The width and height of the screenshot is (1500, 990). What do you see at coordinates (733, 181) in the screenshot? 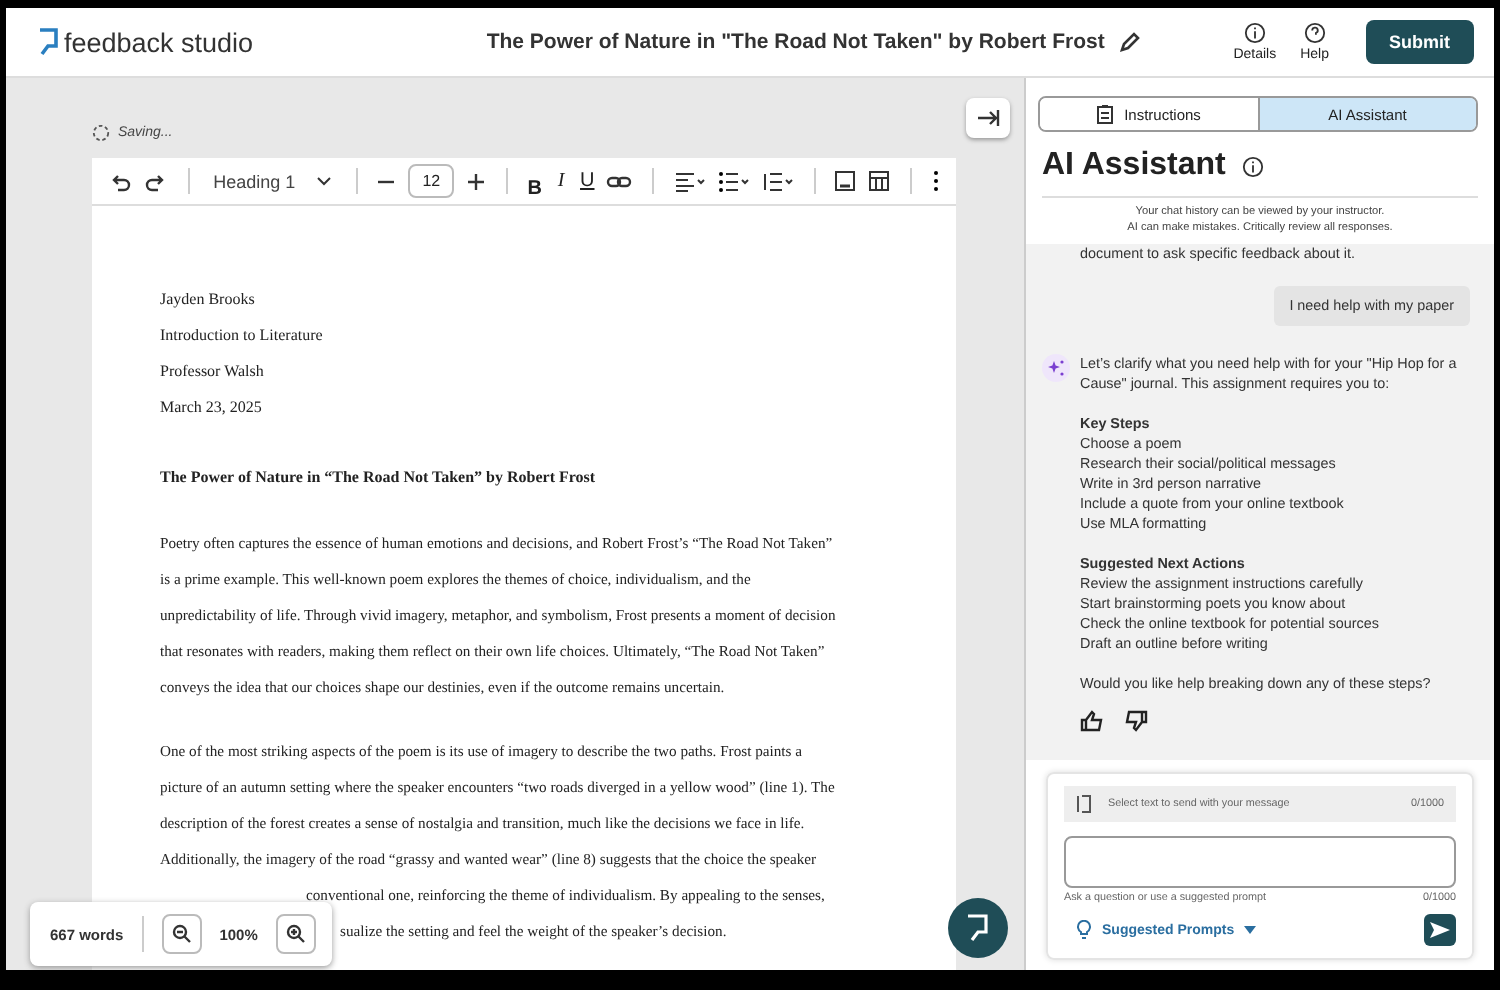
I see `list-icon` at bounding box center [733, 181].